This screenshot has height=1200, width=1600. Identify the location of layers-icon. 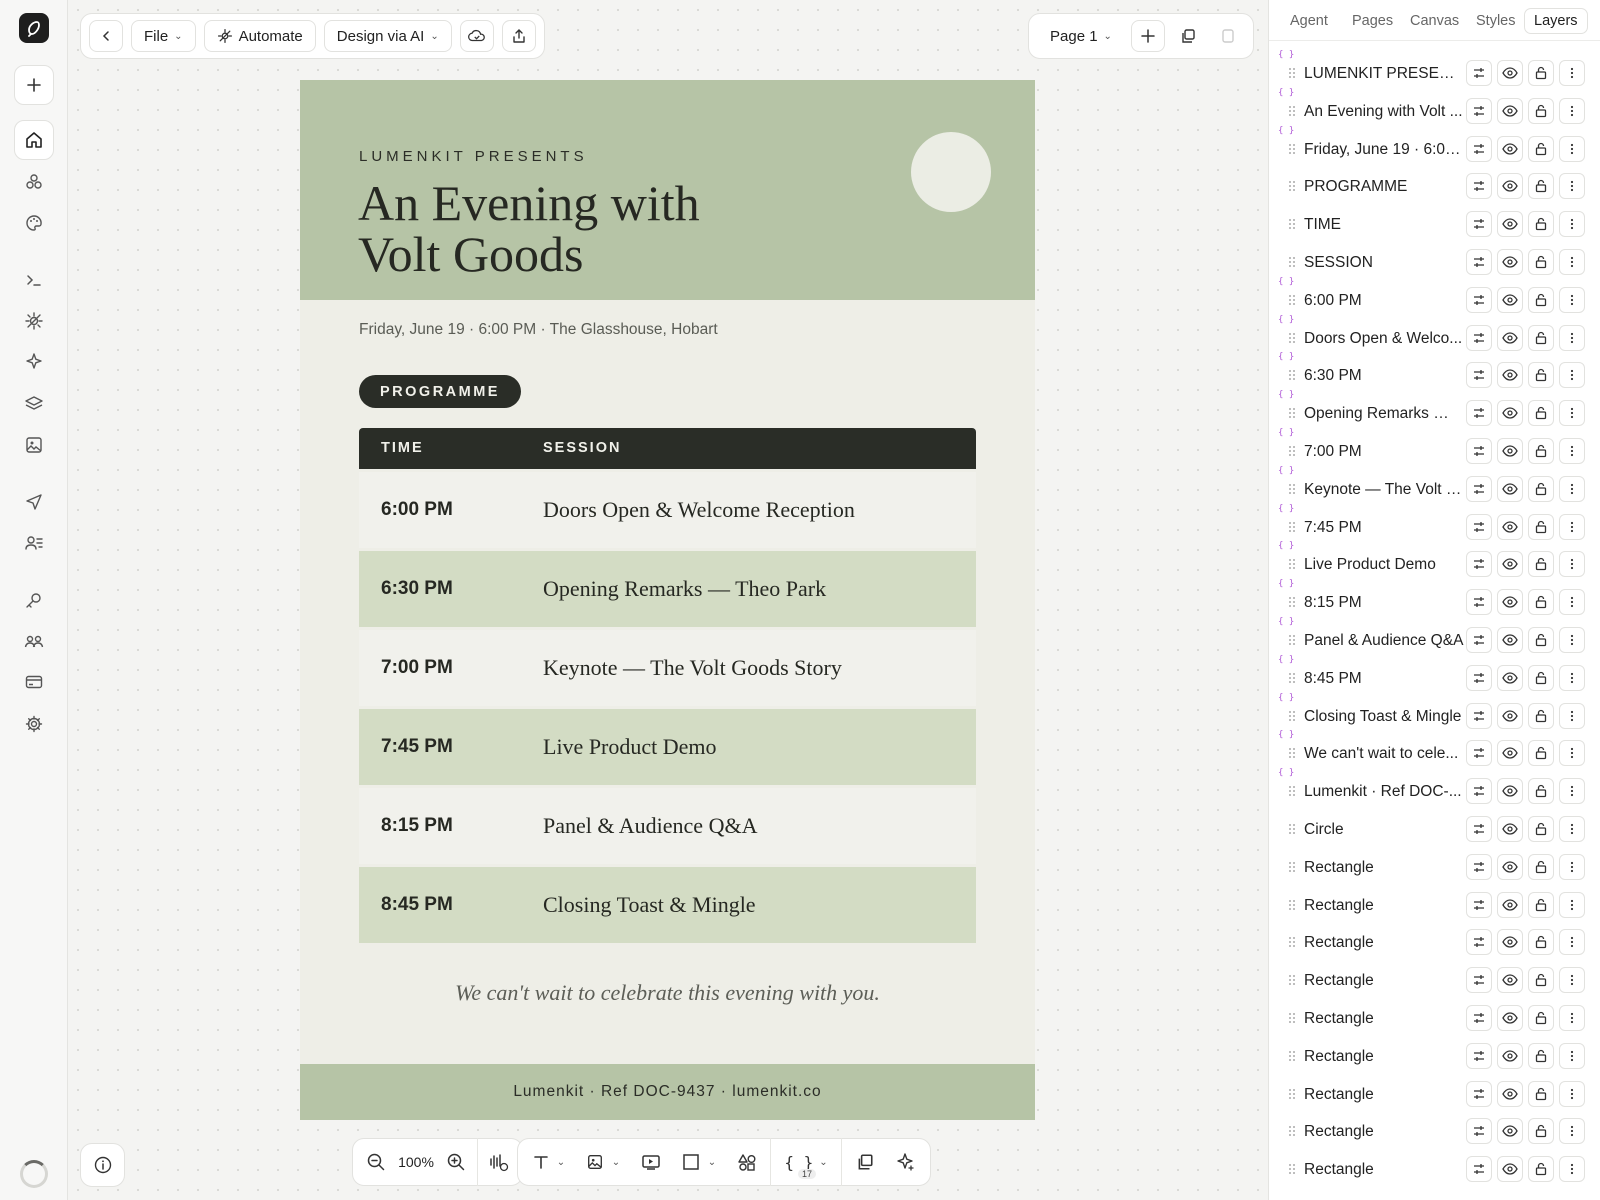
(34, 404).